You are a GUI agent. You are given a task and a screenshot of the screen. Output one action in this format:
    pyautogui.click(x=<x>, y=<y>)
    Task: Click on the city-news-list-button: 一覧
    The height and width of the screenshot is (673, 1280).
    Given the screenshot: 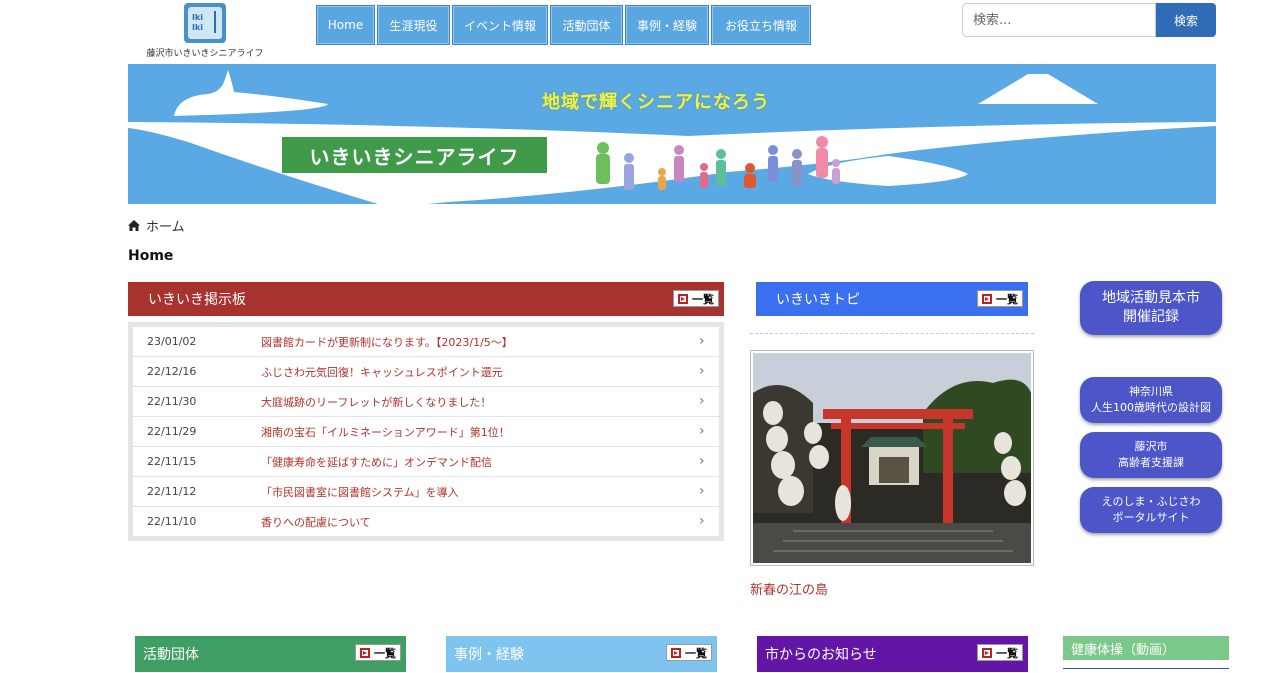 What is the action you would take?
    pyautogui.click(x=1000, y=652)
    